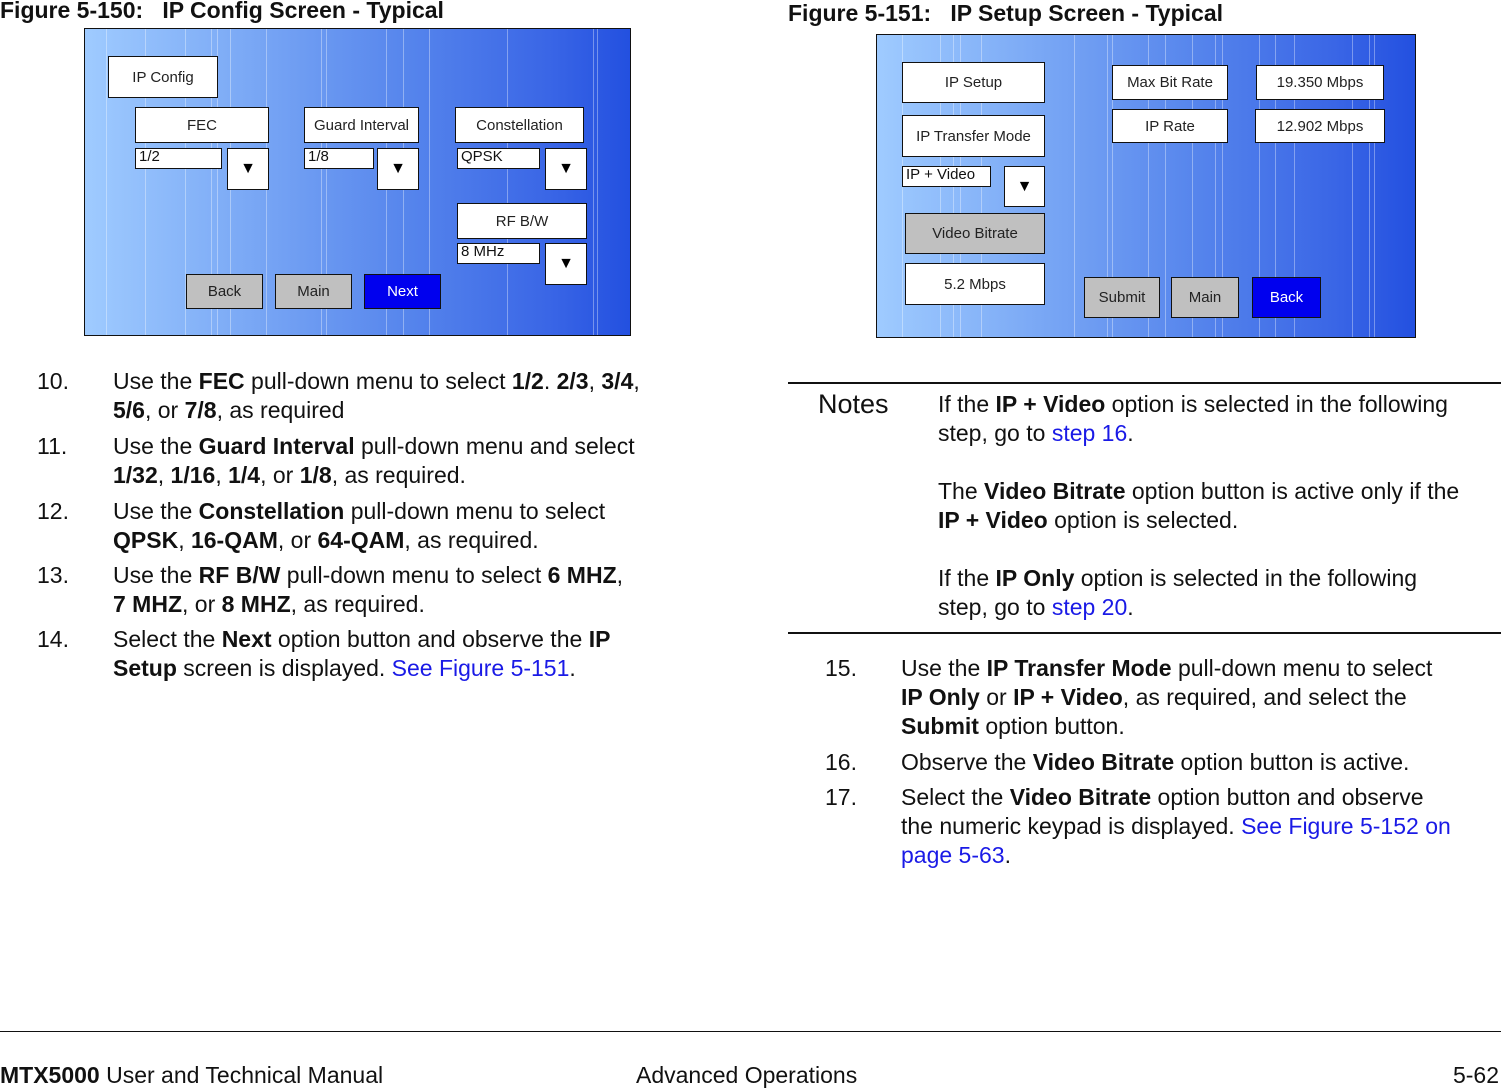 Image resolution: width=1501 pixels, height=1091 pixels. Describe the element at coordinates (361, 540) in the screenshot. I see `bold-term: 64-QAM` at that location.